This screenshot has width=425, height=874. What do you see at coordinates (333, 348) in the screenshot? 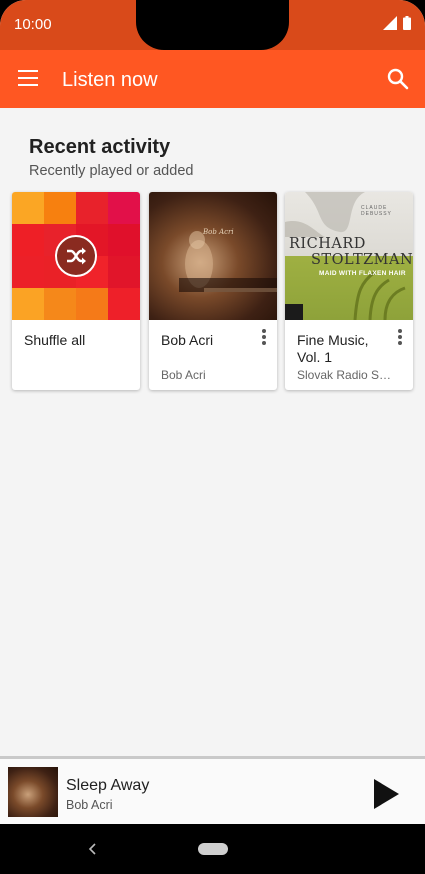
I see `card-title: Fine Music, Vol. 1` at bounding box center [333, 348].